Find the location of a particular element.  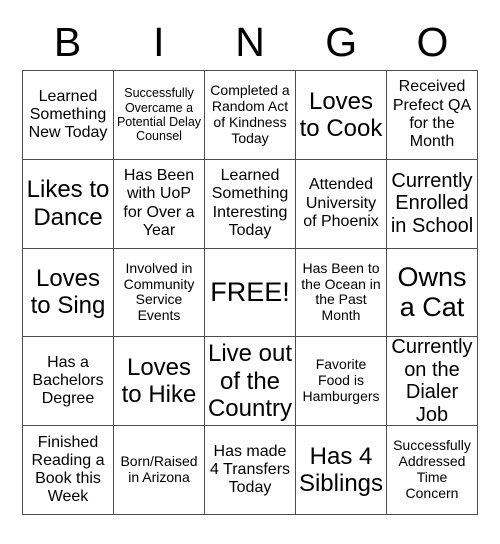

bingo-square-label: Favorite Food is Hamburgers is located at coordinates (341, 380).